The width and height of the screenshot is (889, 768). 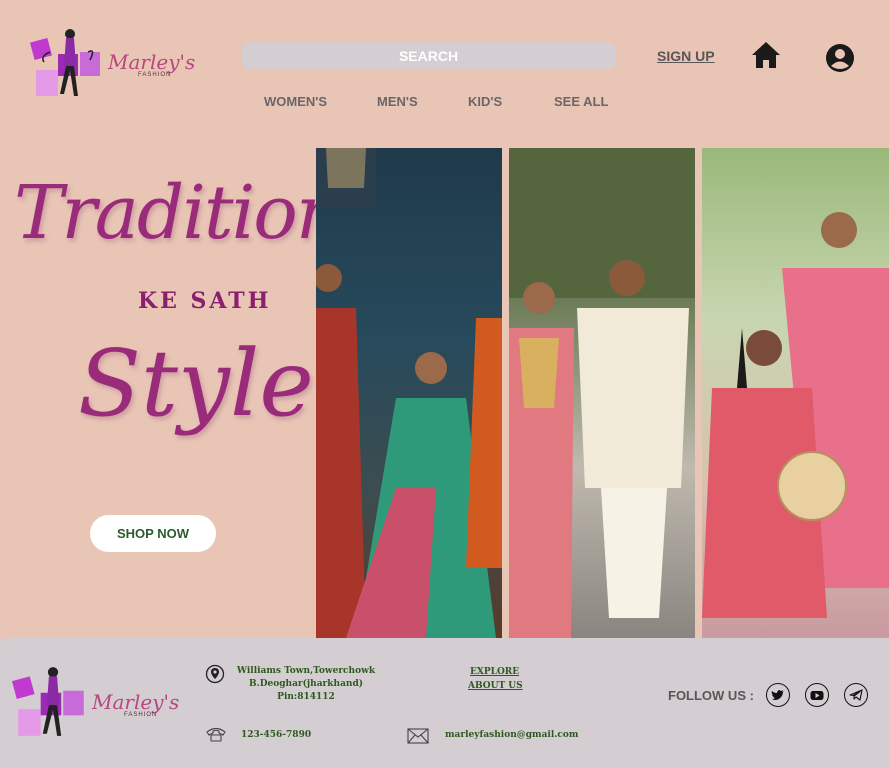 I want to click on explore-link: EXPLORE, so click(x=494, y=672).